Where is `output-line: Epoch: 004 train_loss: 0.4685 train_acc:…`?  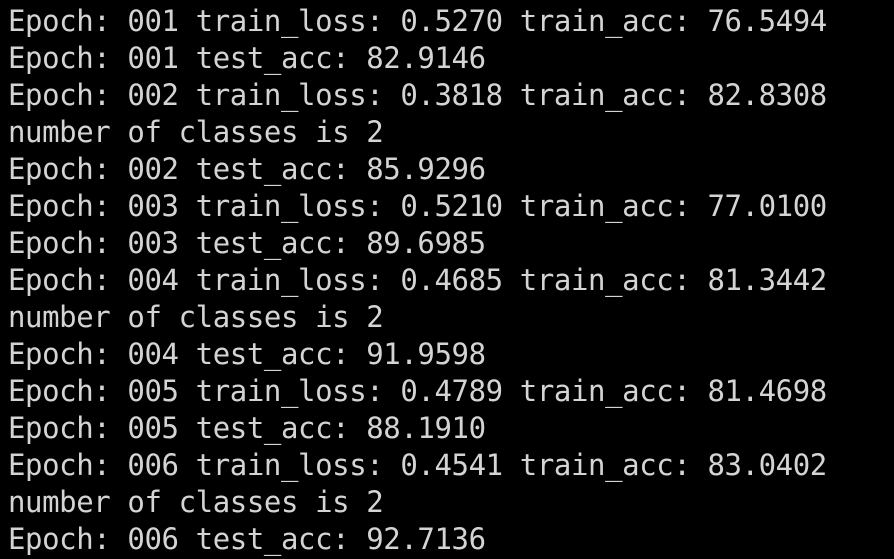 output-line: Epoch: 004 train_loss: 0.4685 train_acc:… is located at coordinates (417, 280).